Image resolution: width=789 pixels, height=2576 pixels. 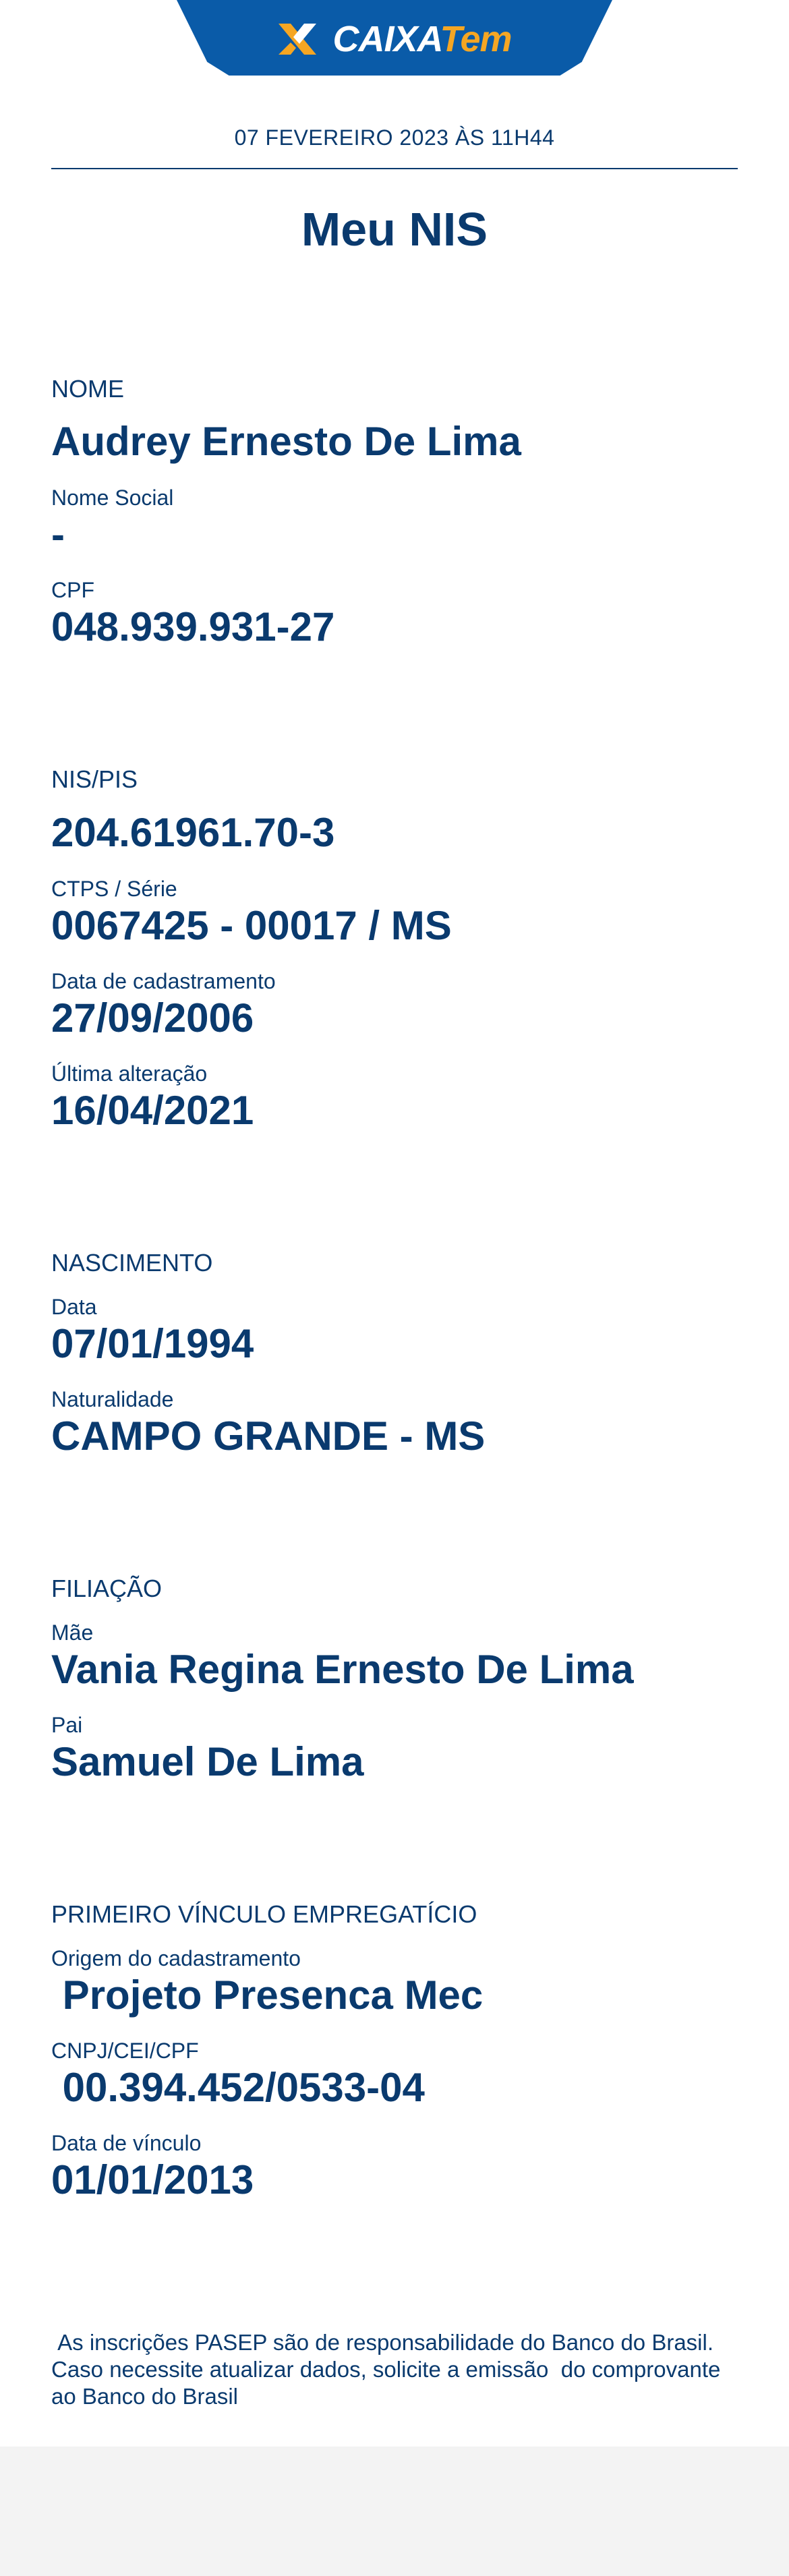 What do you see at coordinates (286, 441) in the screenshot?
I see `full-name-value: Audrey Ernesto De Lima` at bounding box center [286, 441].